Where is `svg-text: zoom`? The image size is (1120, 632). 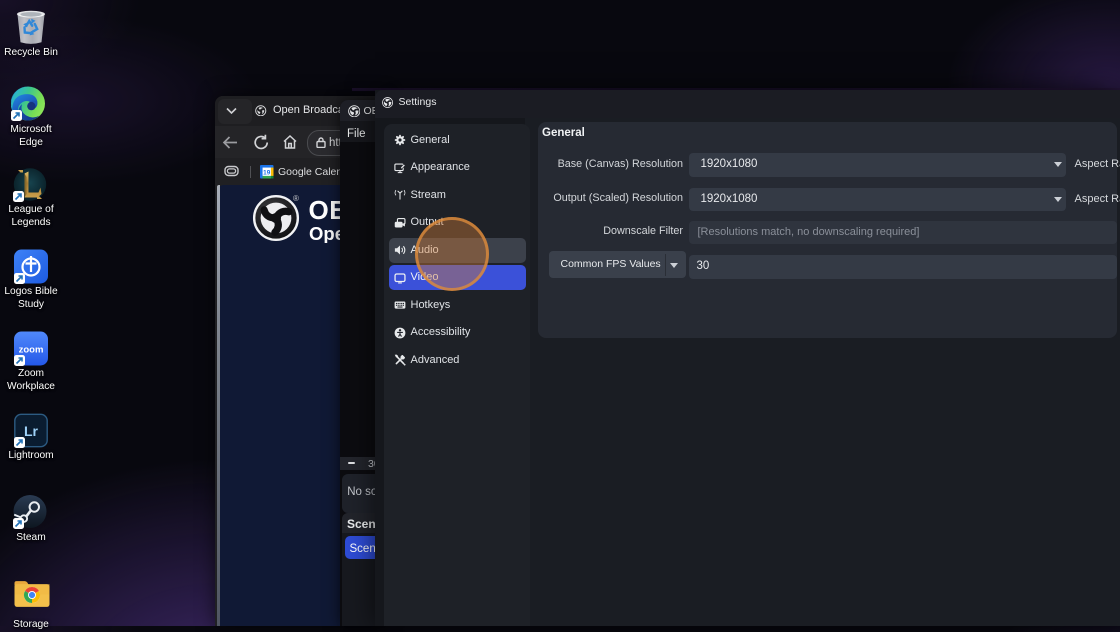
svg-text: zoom is located at coordinates (31, 350).